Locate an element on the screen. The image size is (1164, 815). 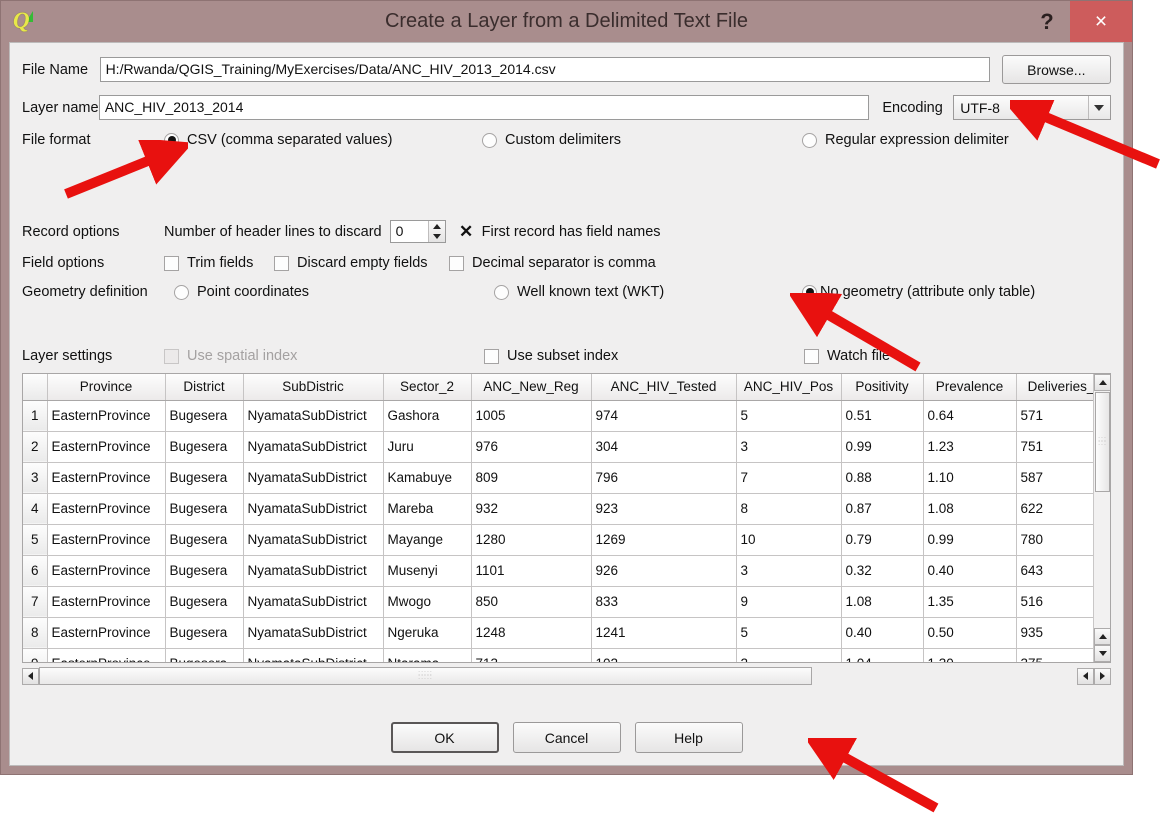
table-cell: 923 is located at coordinates (664, 509).